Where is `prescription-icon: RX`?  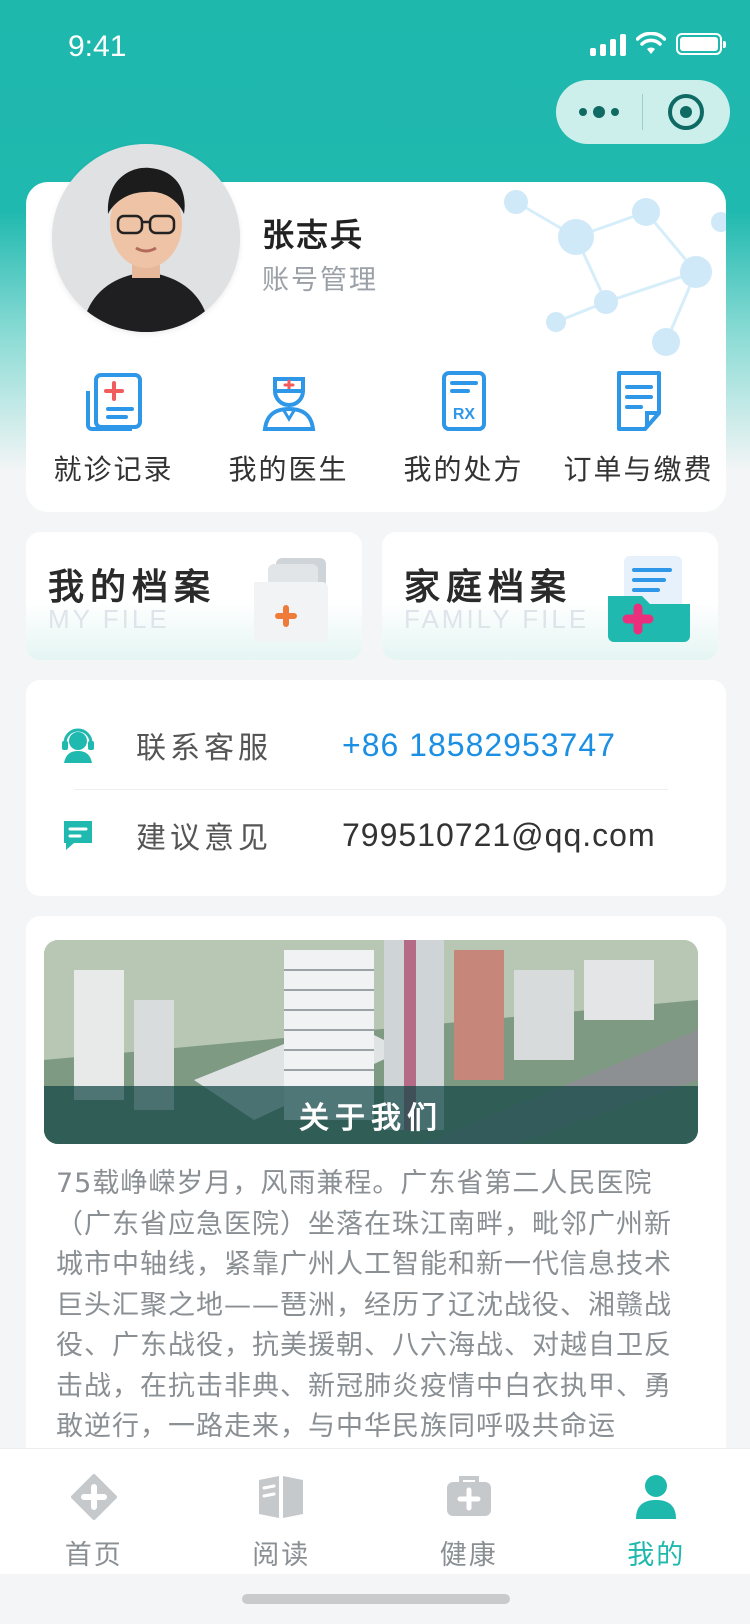 prescription-icon: RX is located at coordinates (464, 401).